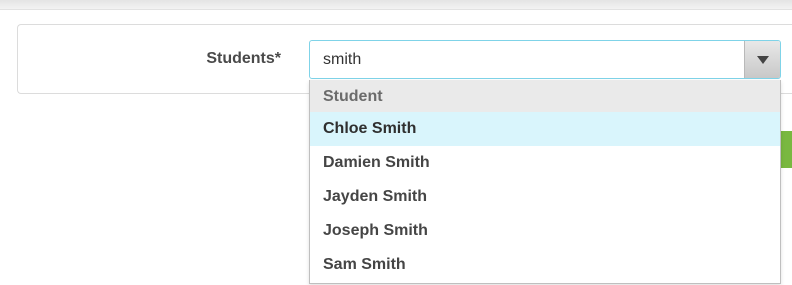 This screenshot has height=285, width=792. I want to click on students-label: Students*, so click(243, 58).